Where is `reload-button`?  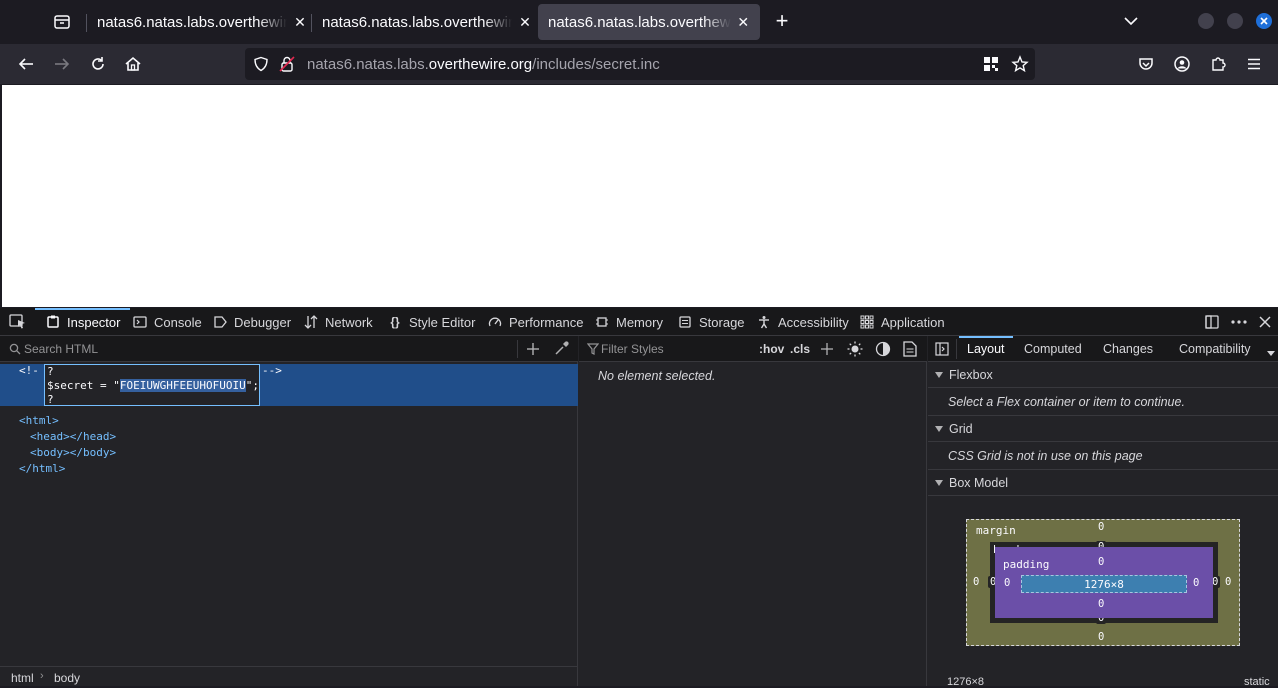
reload-button is located at coordinates (98, 64).